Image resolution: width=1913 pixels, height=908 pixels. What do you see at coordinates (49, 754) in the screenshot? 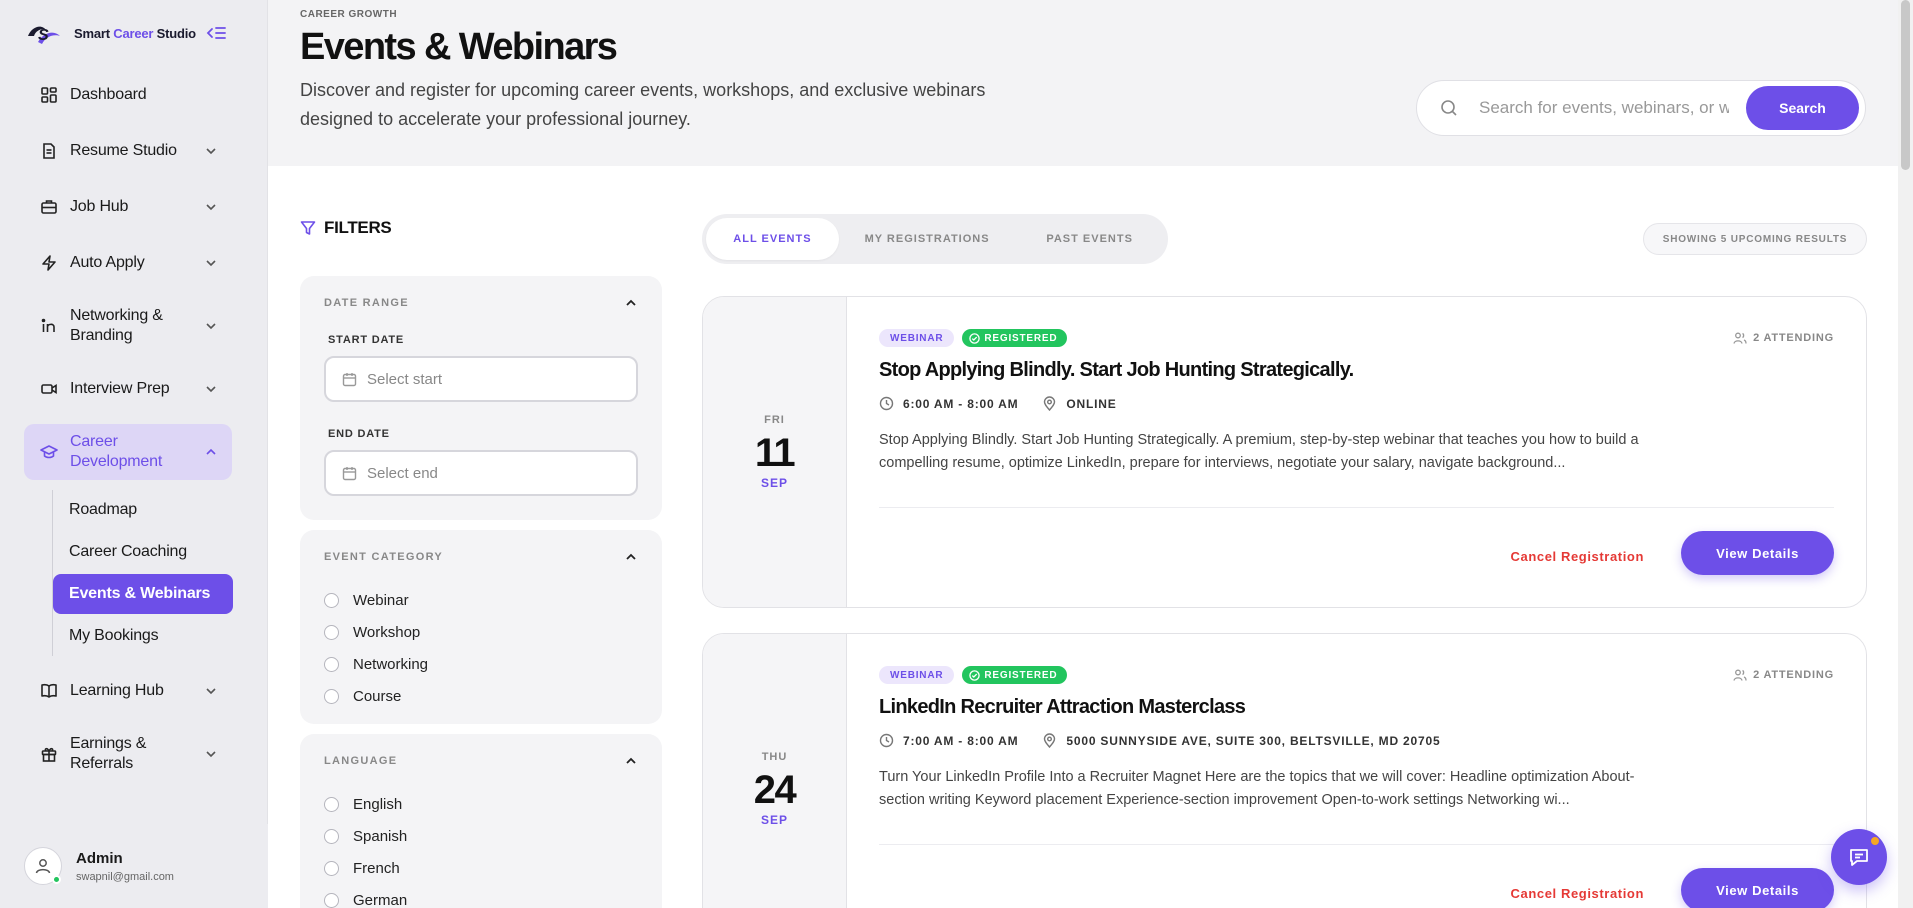
I see `gift-icon` at bounding box center [49, 754].